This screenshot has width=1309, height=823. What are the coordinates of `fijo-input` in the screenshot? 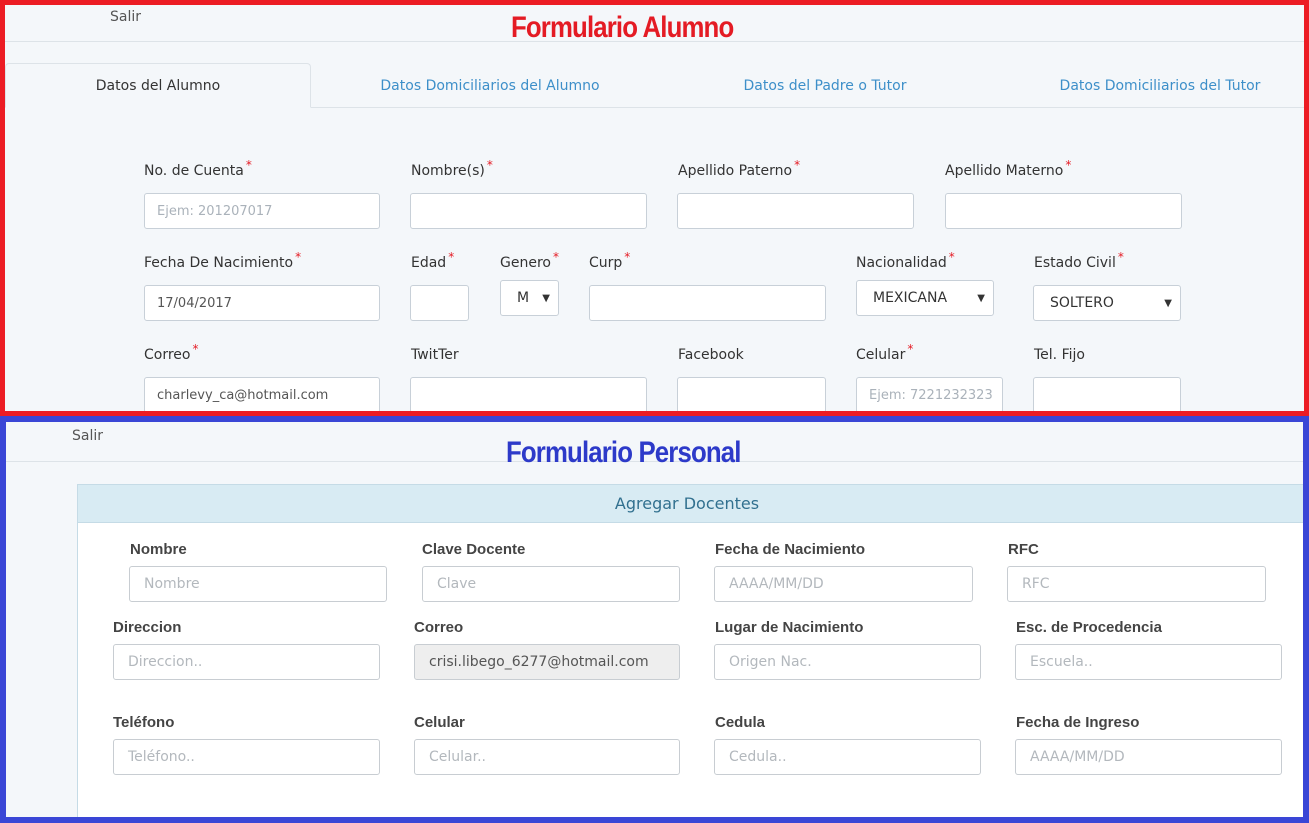 It's located at (1107, 394).